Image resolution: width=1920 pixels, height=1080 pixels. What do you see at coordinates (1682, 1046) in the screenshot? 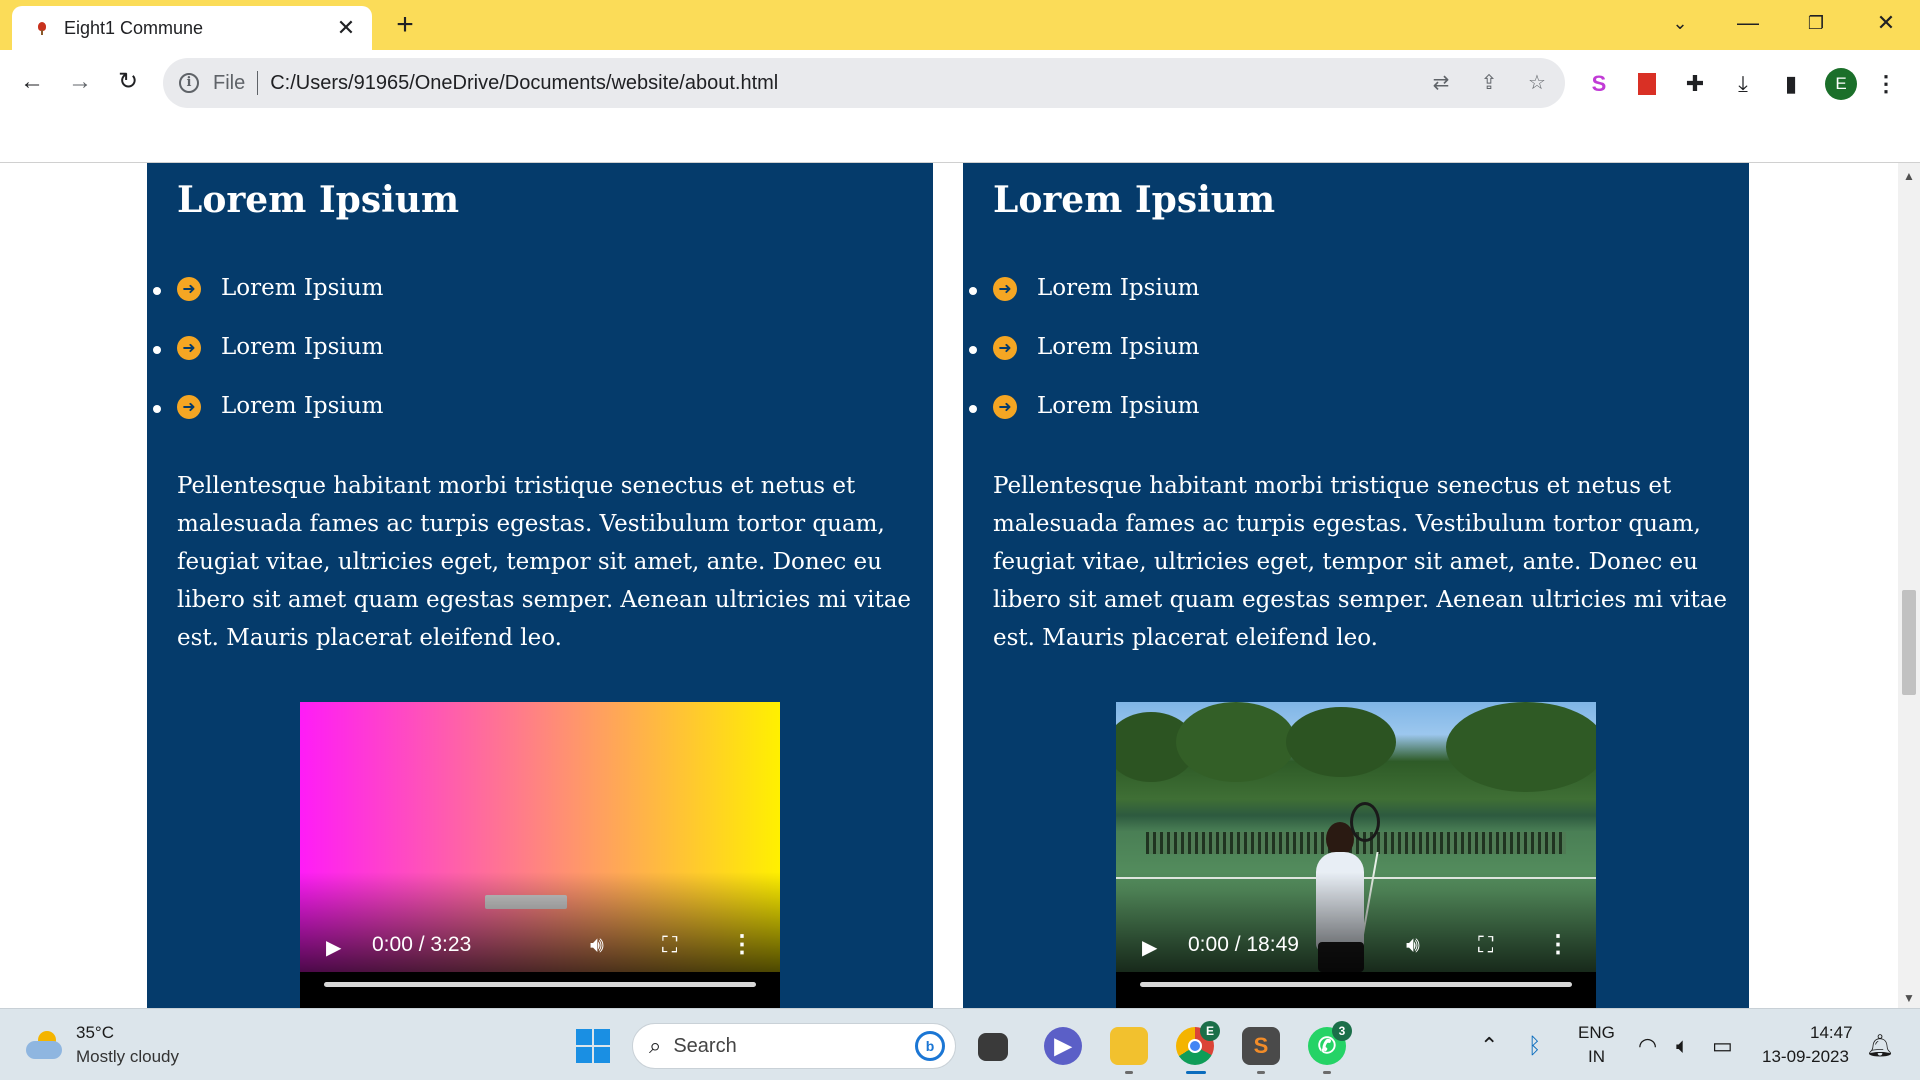
I see `speaker-muted-icon: 🔈︎` at bounding box center [1682, 1046].